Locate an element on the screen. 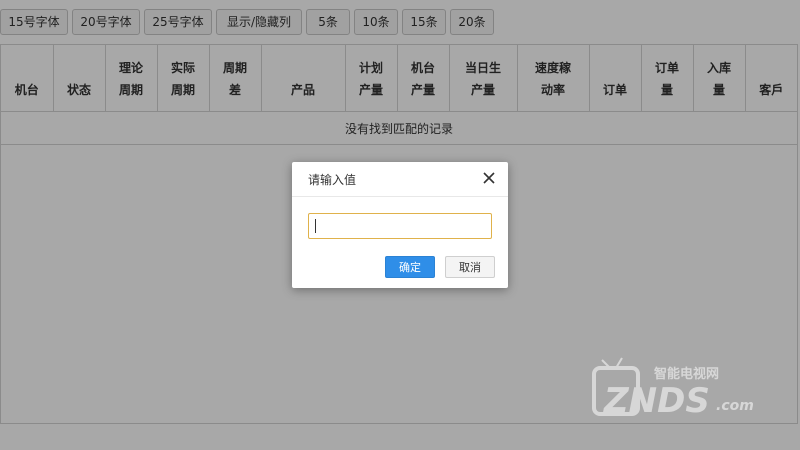 The image size is (800, 450). input-dialog: 请输入值 确定 取消 is located at coordinates (400, 225).